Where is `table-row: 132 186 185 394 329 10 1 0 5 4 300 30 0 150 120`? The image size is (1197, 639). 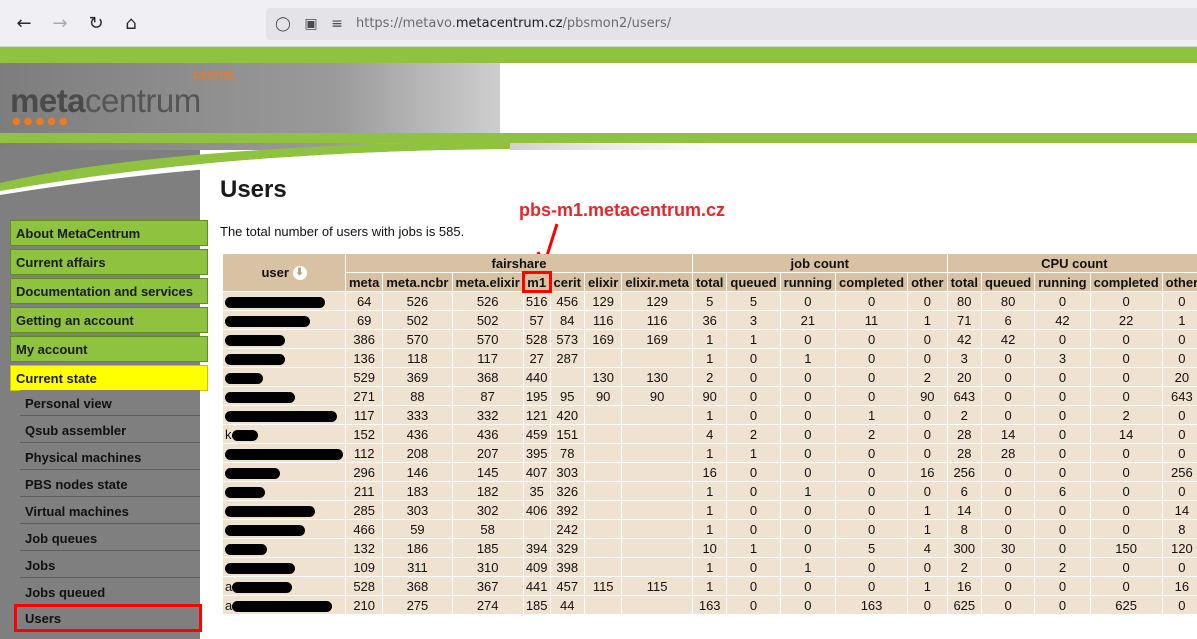 table-row: 132 186 185 394 329 10 1 0 5 4 300 30 0 150 120 is located at coordinates (710, 548).